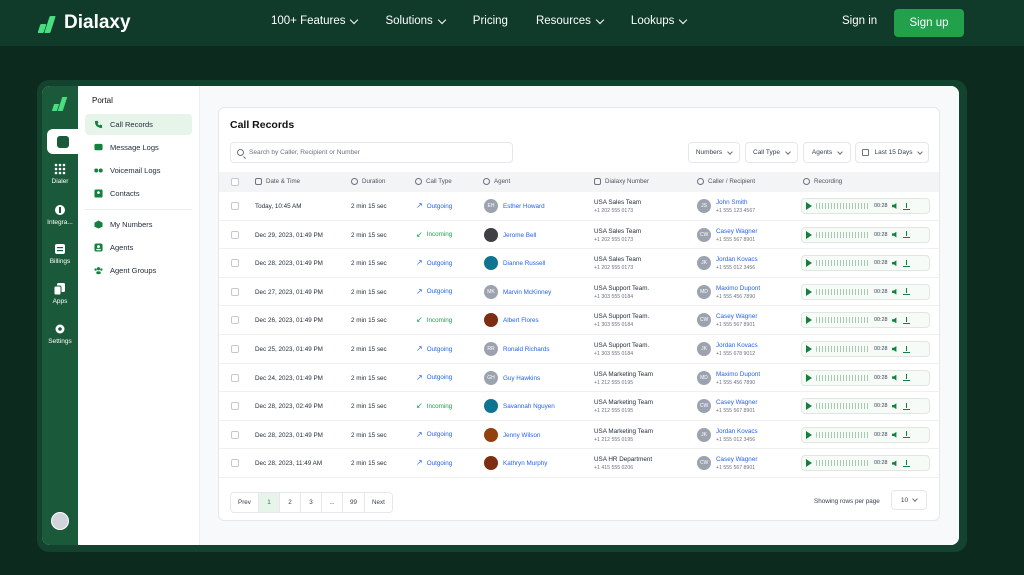  Describe the element at coordinates (892, 152) in the screenshot. I see `filter-date-range: Last 15 Days` at that location.